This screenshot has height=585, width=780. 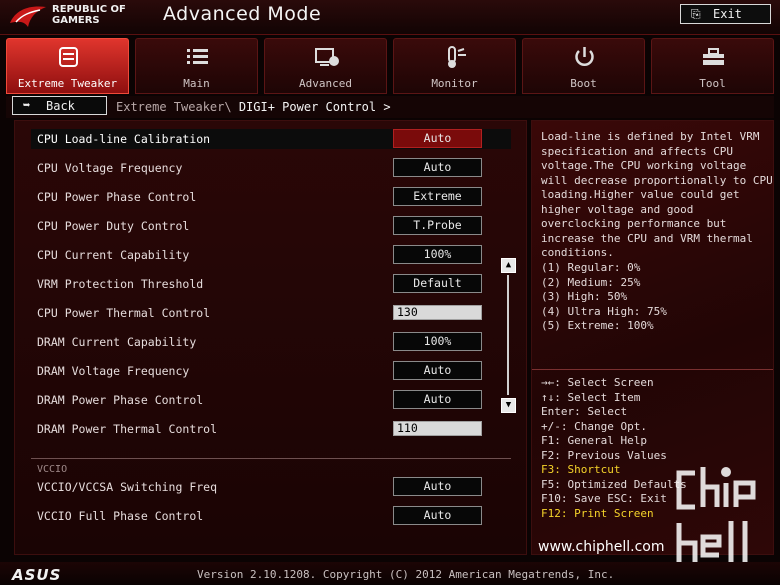 What do you see at coordinates (120, 284) in the screenshot?
I see `setting-label: VRM Protection Threshold` at bounding box center [120, 284].